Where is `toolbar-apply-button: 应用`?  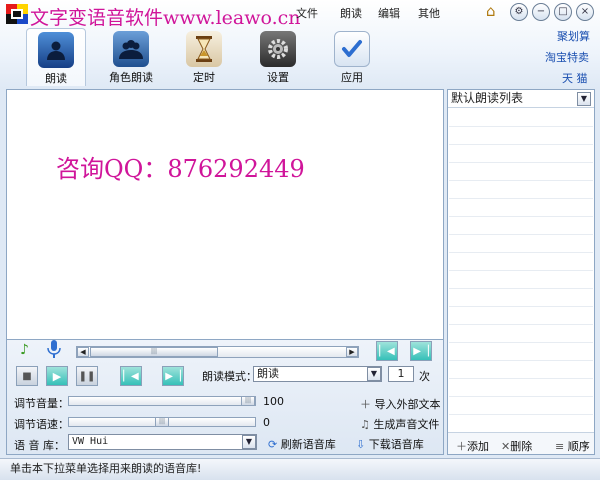
toolbar-apply-button: 应用 is located at coordinates (352, 57).